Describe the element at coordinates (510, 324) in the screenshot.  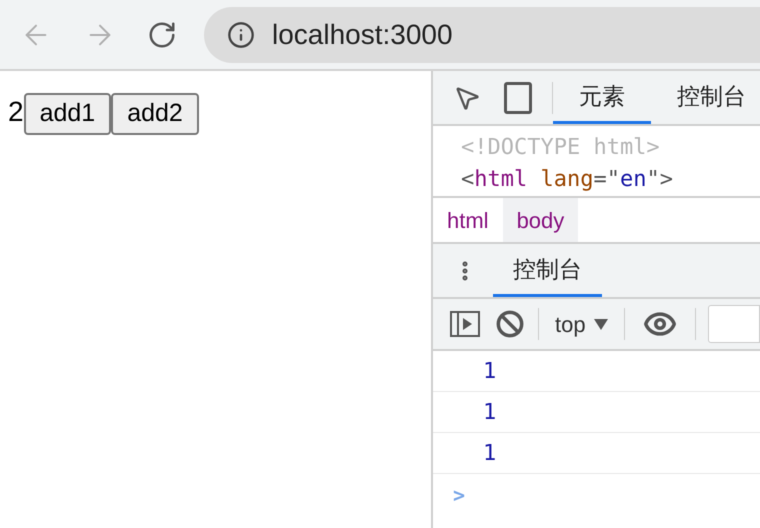
I see `clear-icon` at that location.